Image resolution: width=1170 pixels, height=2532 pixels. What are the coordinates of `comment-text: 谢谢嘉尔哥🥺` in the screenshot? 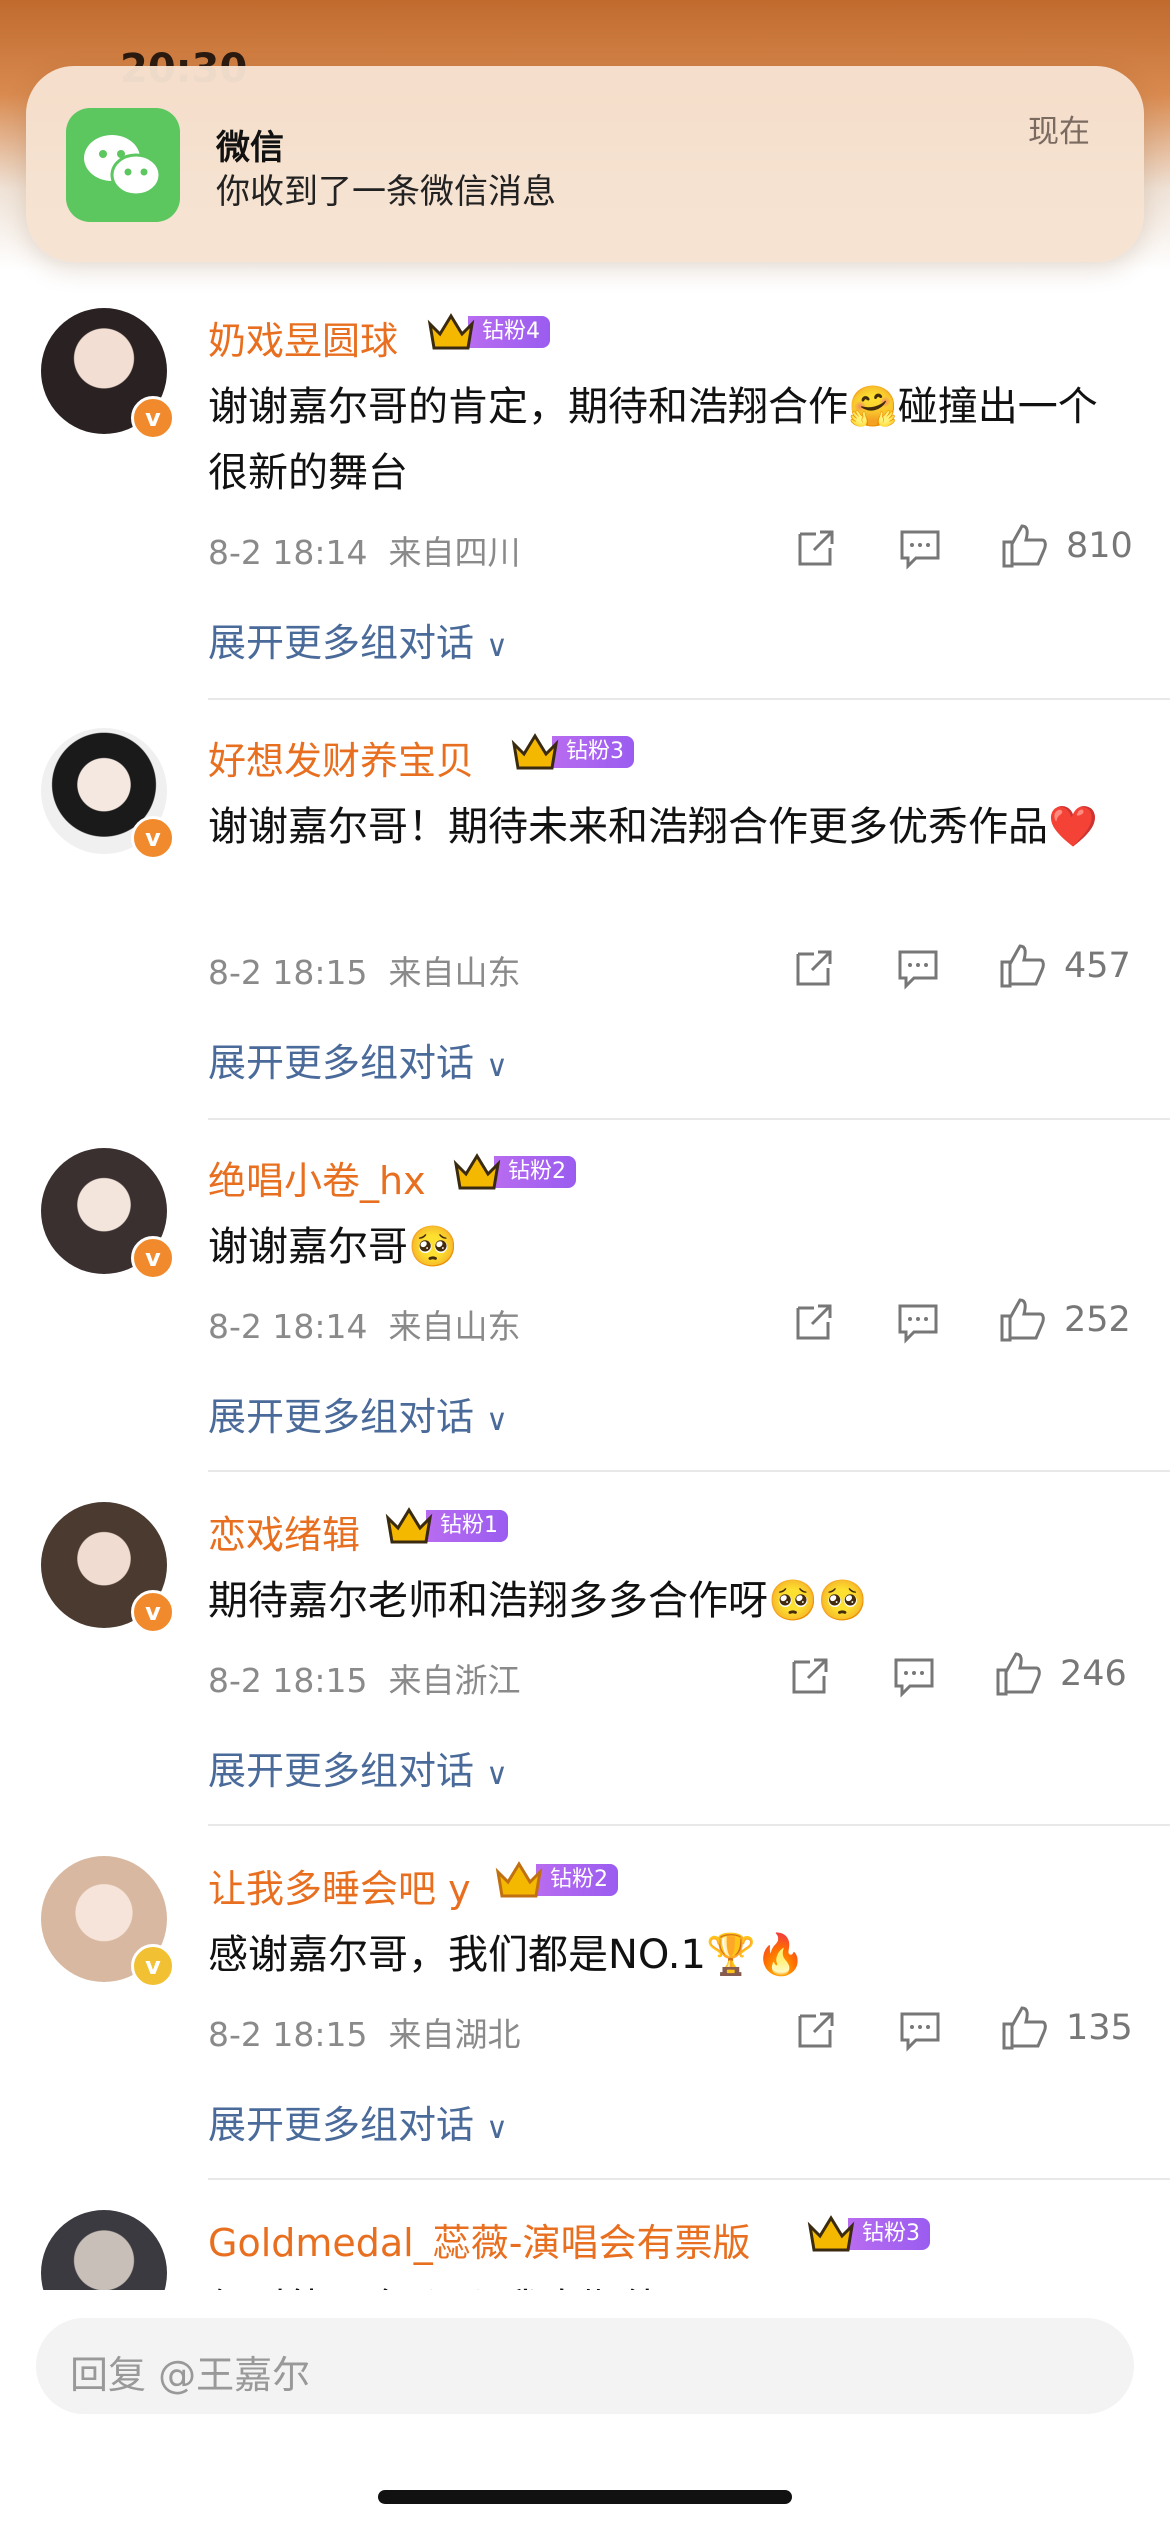 It's located at (333, 1247).